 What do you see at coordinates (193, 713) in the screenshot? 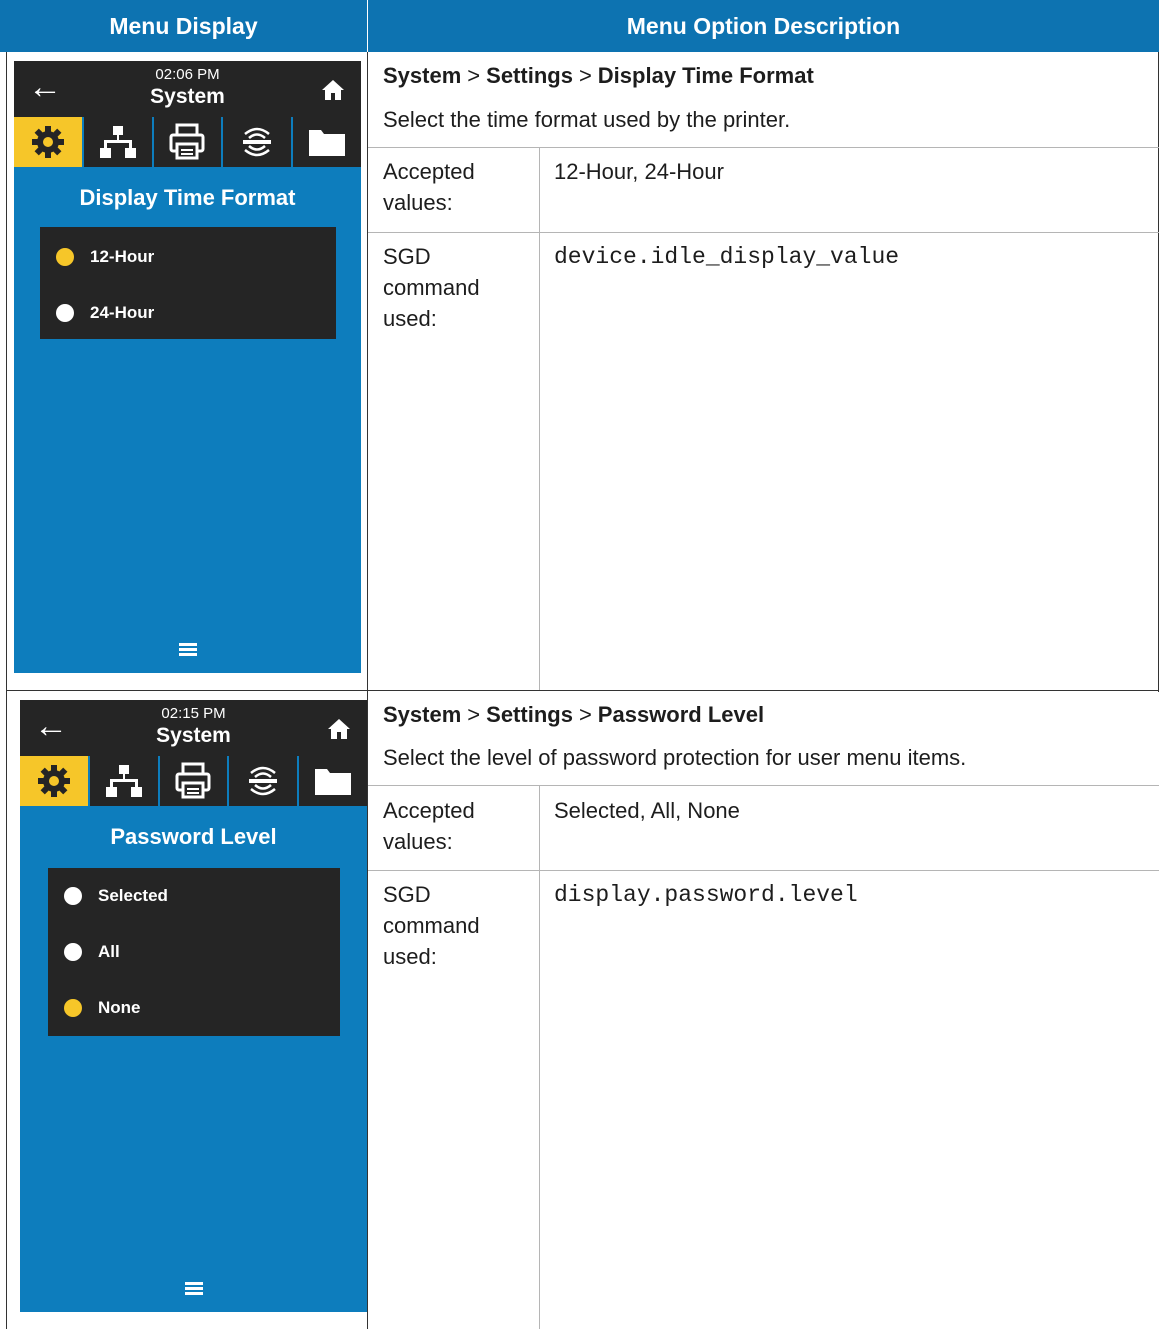
I see `device-time: 02:15 PM` at bounding box center [193, 713].